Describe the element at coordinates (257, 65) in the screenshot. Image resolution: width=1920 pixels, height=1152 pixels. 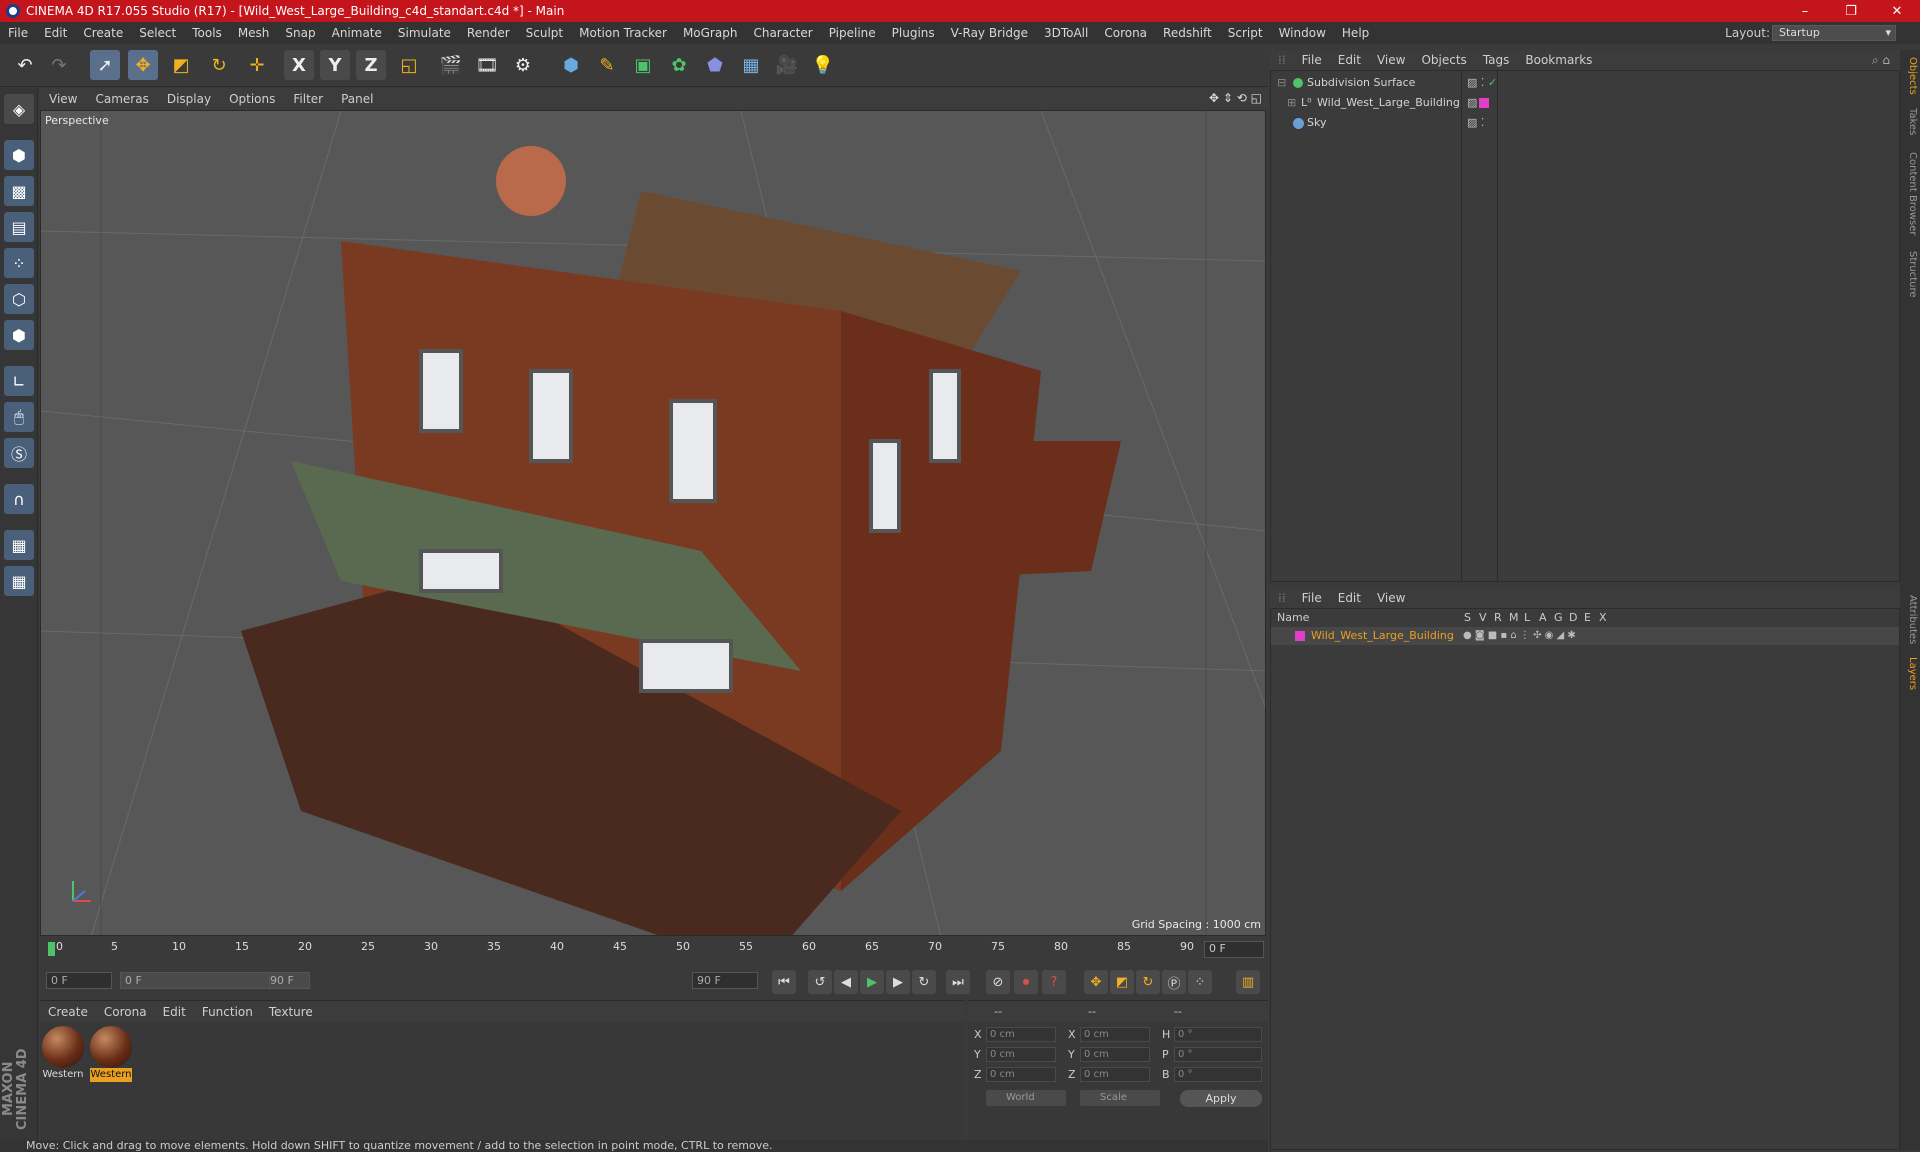
I see `transform-tool-icon: ✛` at that location.